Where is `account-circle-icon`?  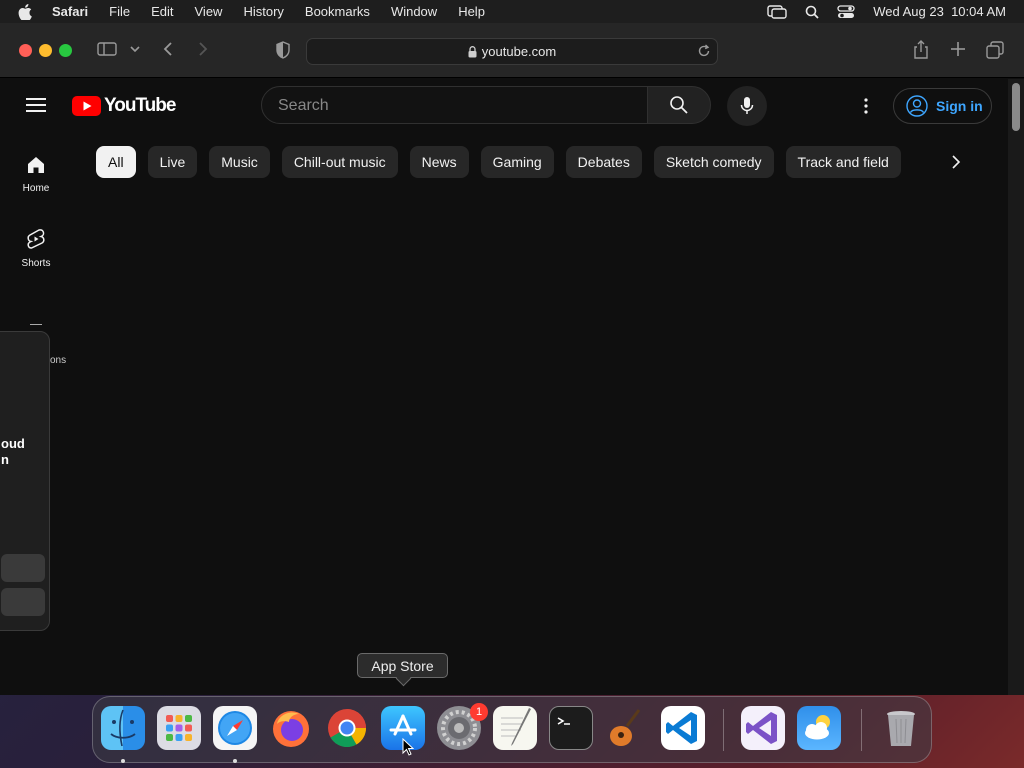 account-circle-icon is located at coordinates (917, 106).